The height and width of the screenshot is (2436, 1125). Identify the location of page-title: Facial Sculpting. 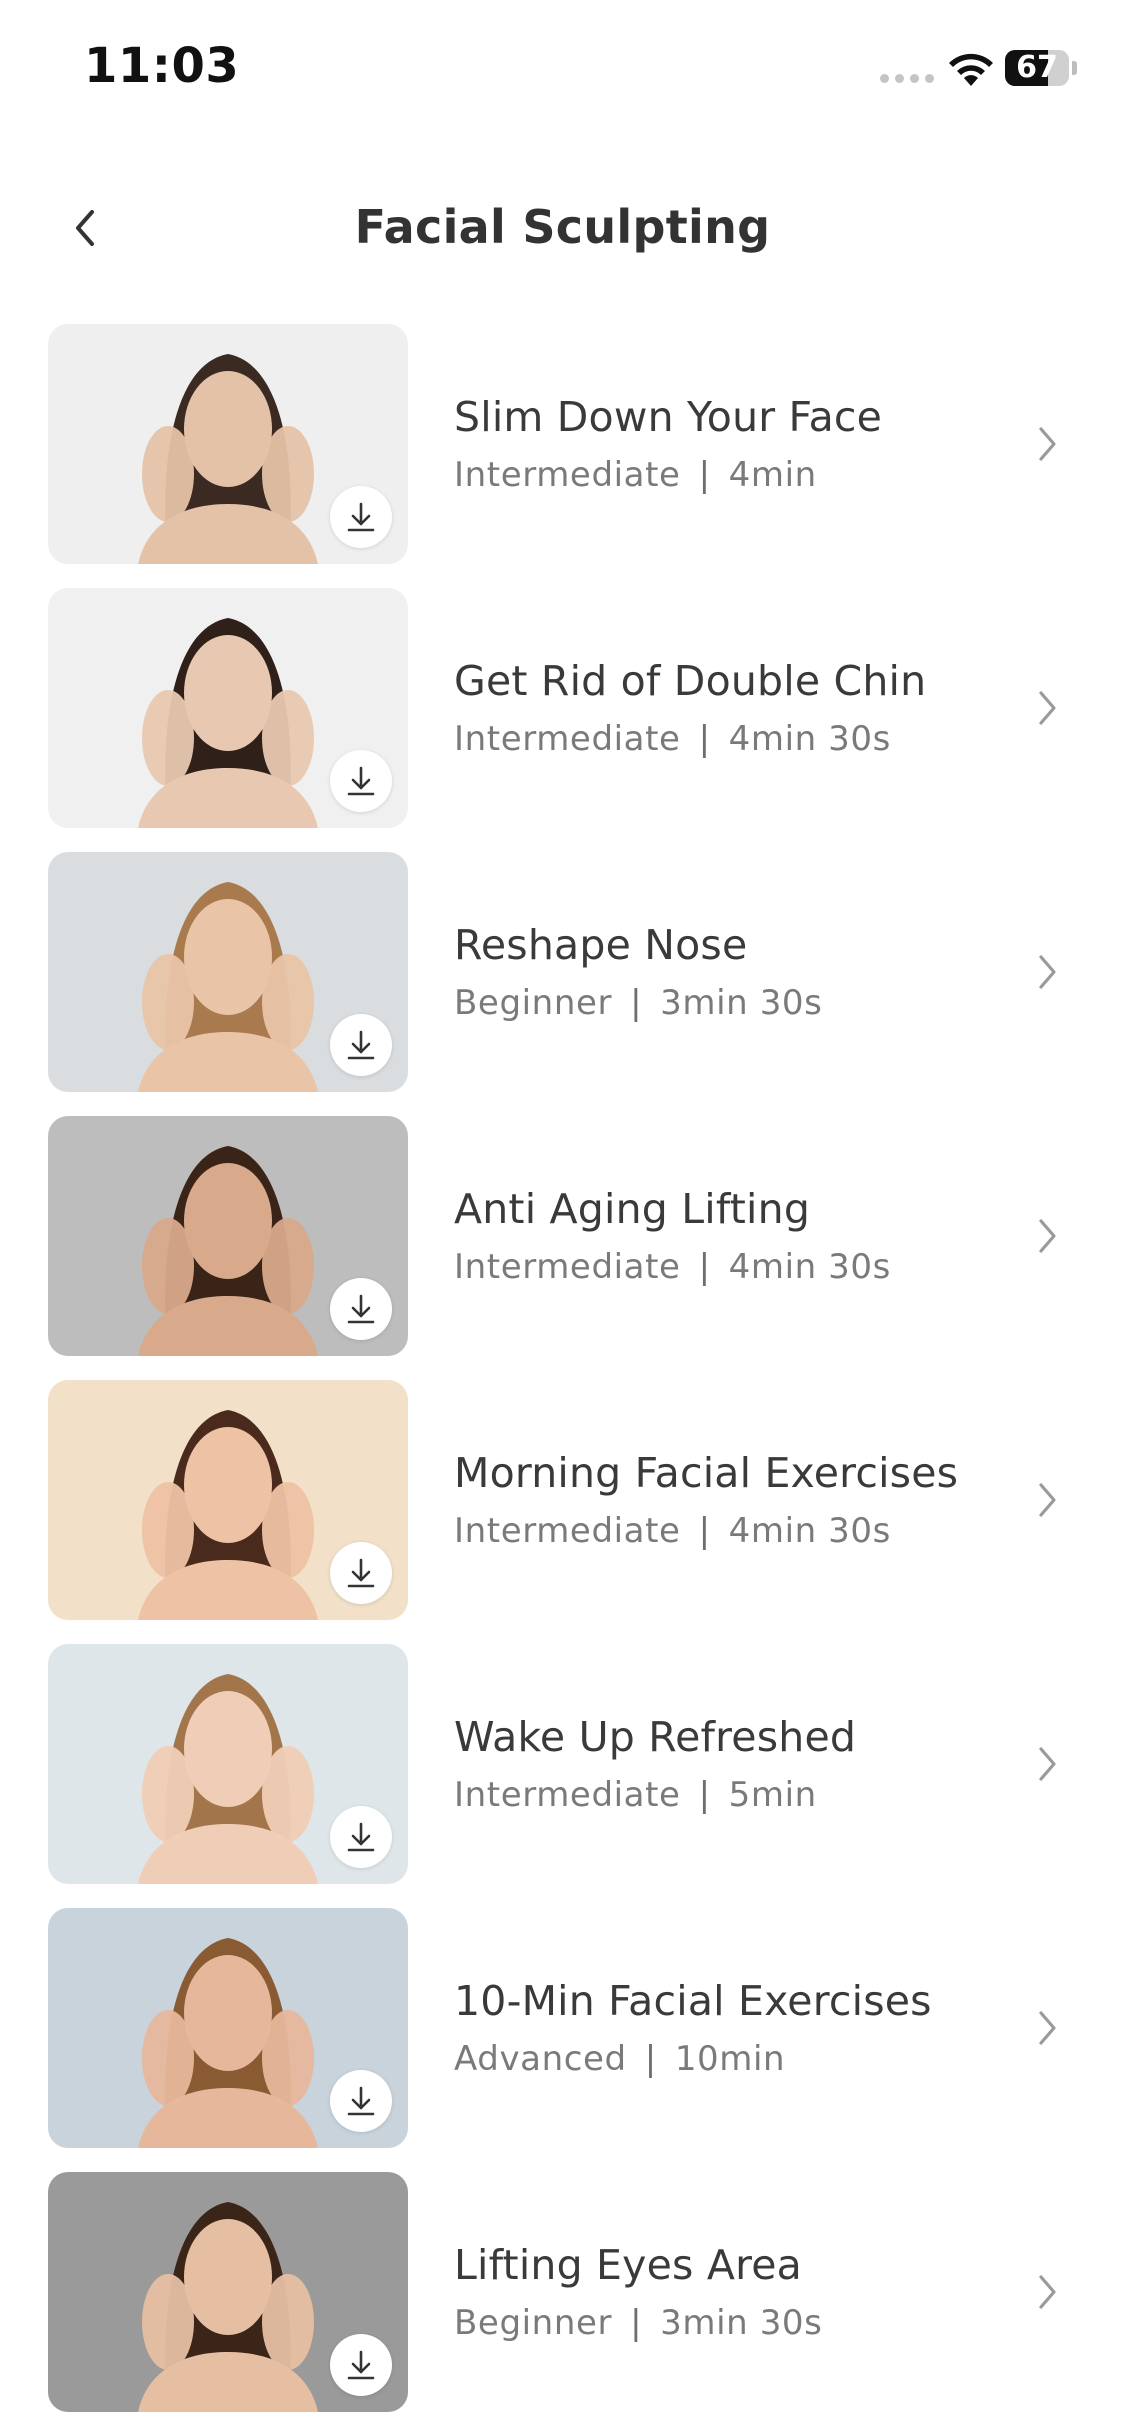
(562, 227).